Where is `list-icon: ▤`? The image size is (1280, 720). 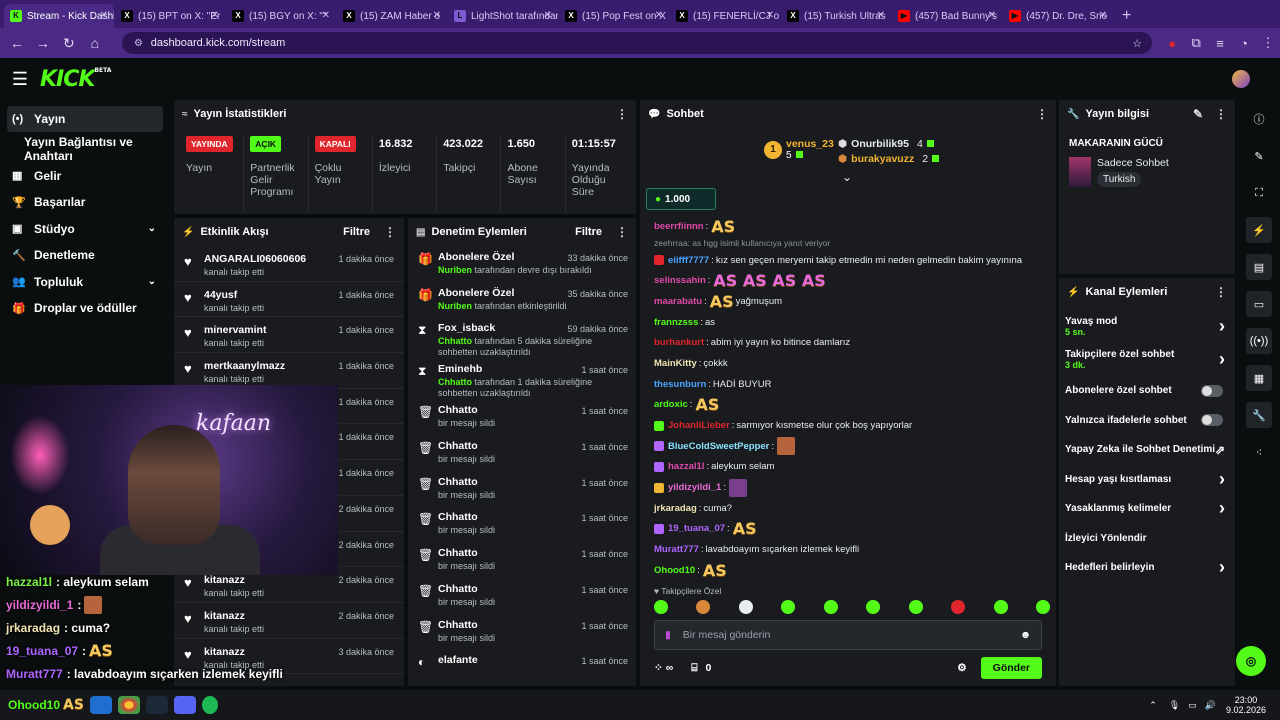 list-icon: ▤ is located at coordinates (1259, 267).